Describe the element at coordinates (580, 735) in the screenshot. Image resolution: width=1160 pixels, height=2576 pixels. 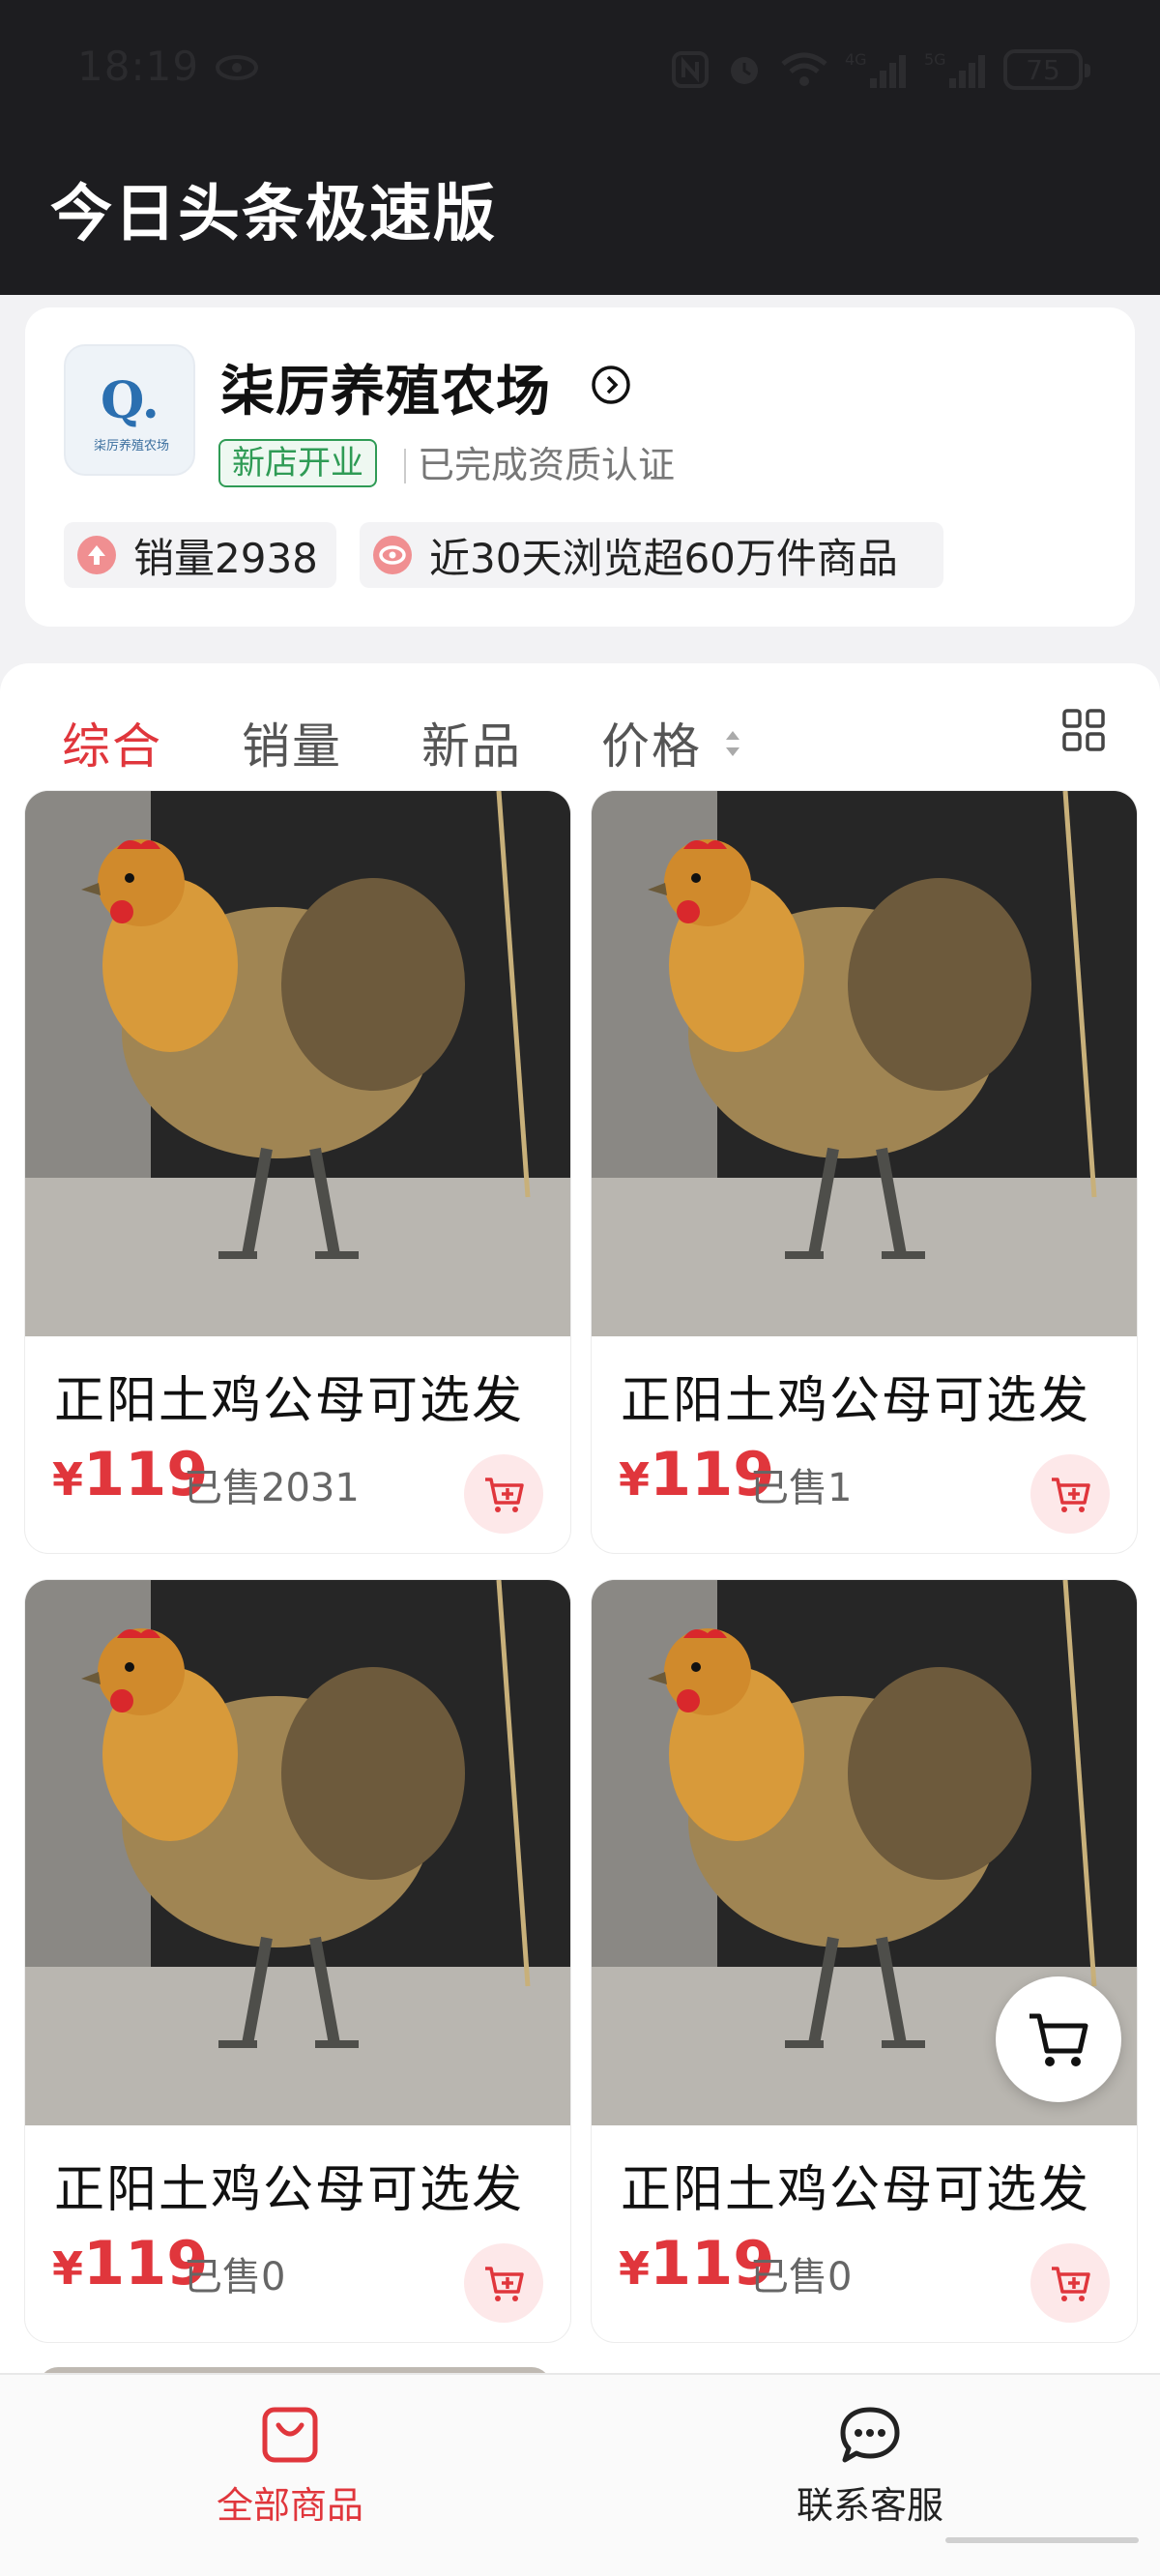
I see `sort-tabs: 综合 销量 新品 价格` at that location.